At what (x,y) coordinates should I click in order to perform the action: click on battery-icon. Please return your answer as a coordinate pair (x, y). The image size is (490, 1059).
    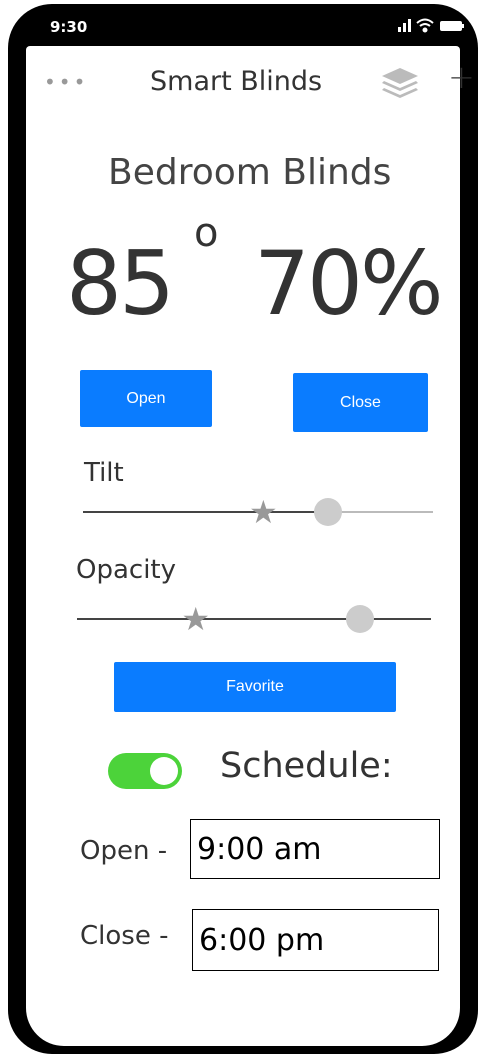
    Looking at the image, I should click on (452, 26).